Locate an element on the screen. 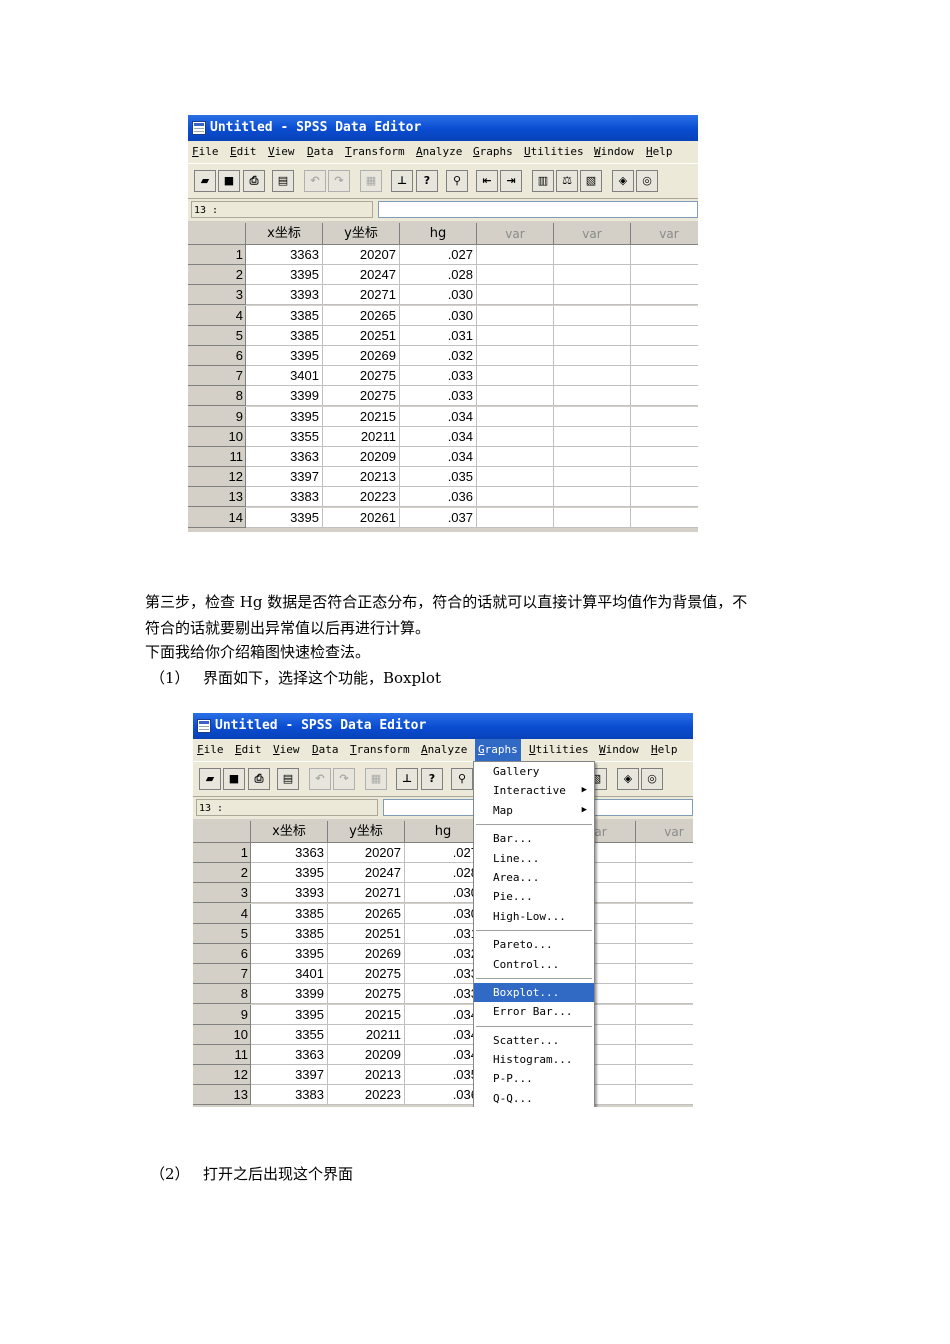 This screenshot has height=1344, width=950. table-cell: 20261 is located at coordinates (361, 517).